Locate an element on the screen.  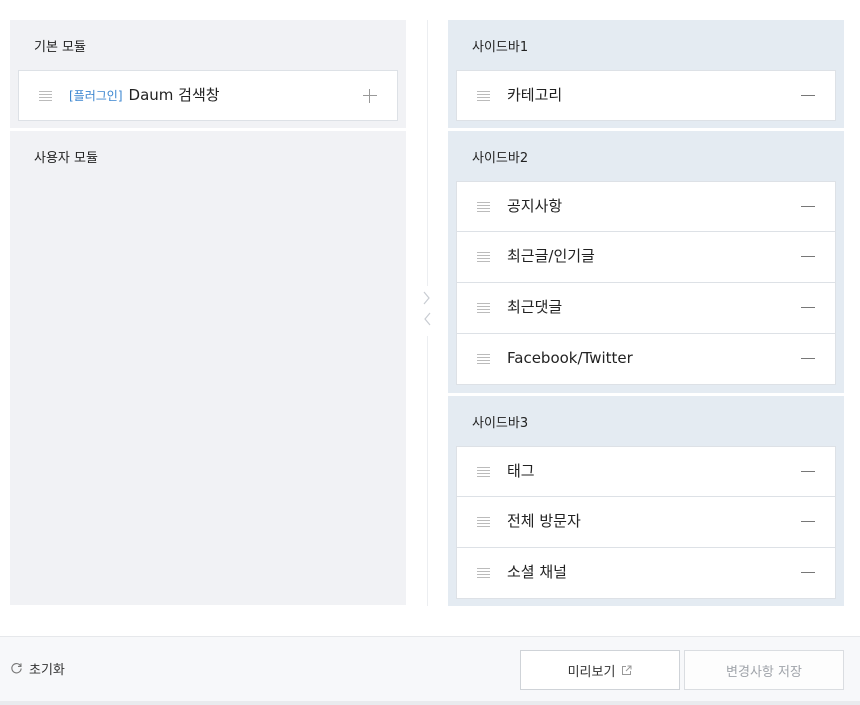
sidebar-item-label: 공지사항 is located at coordinates (535, 206).